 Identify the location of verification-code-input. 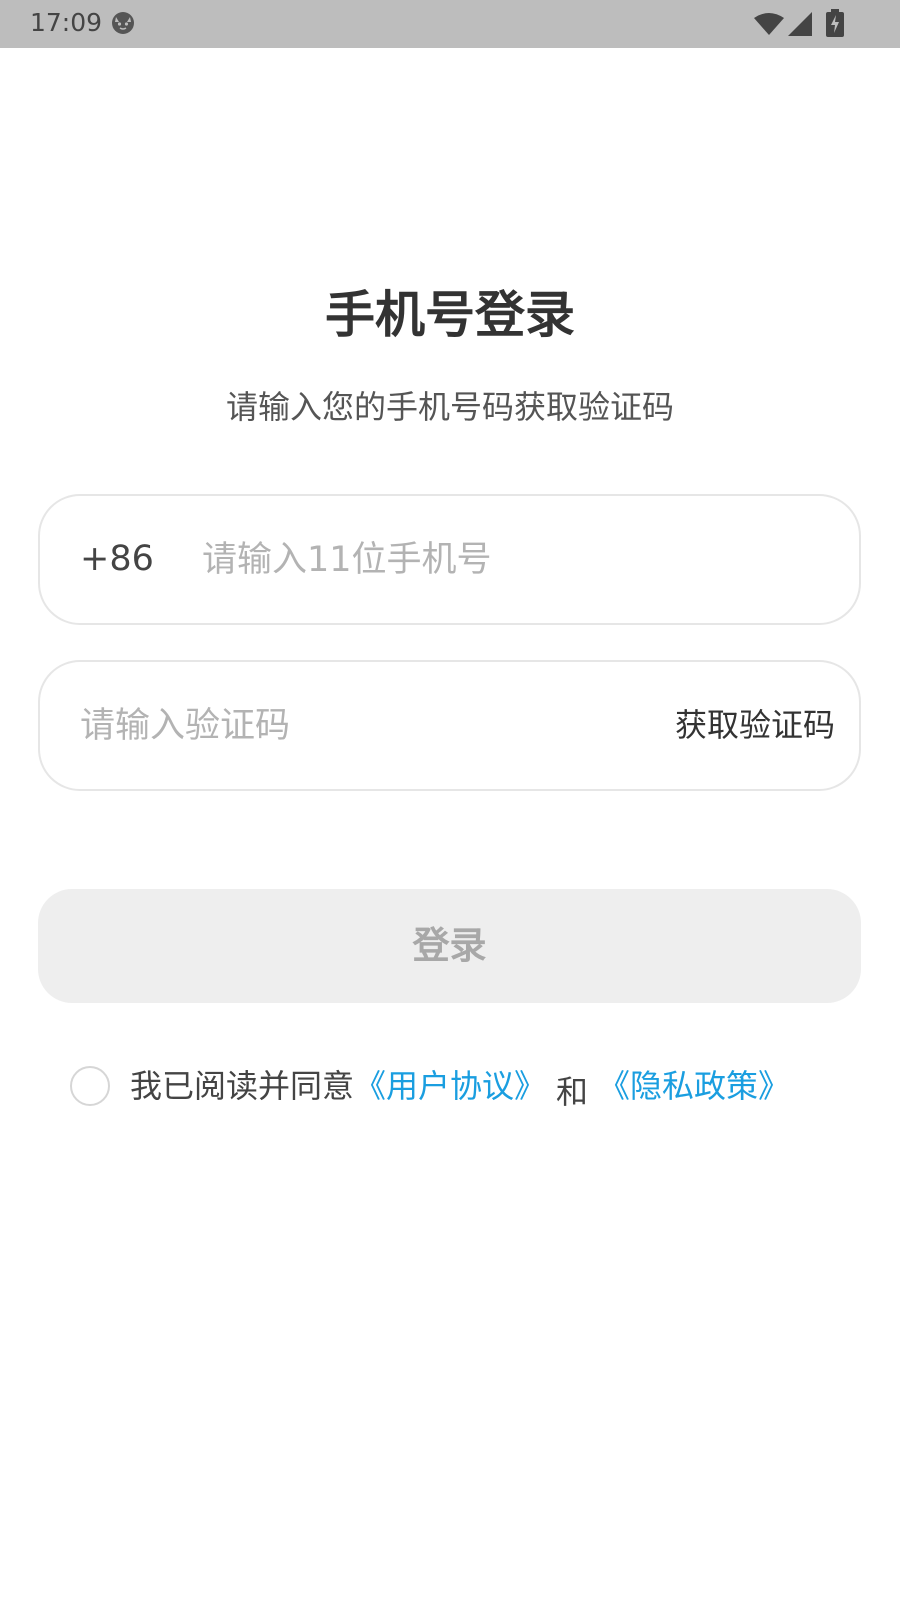
(350, 725).